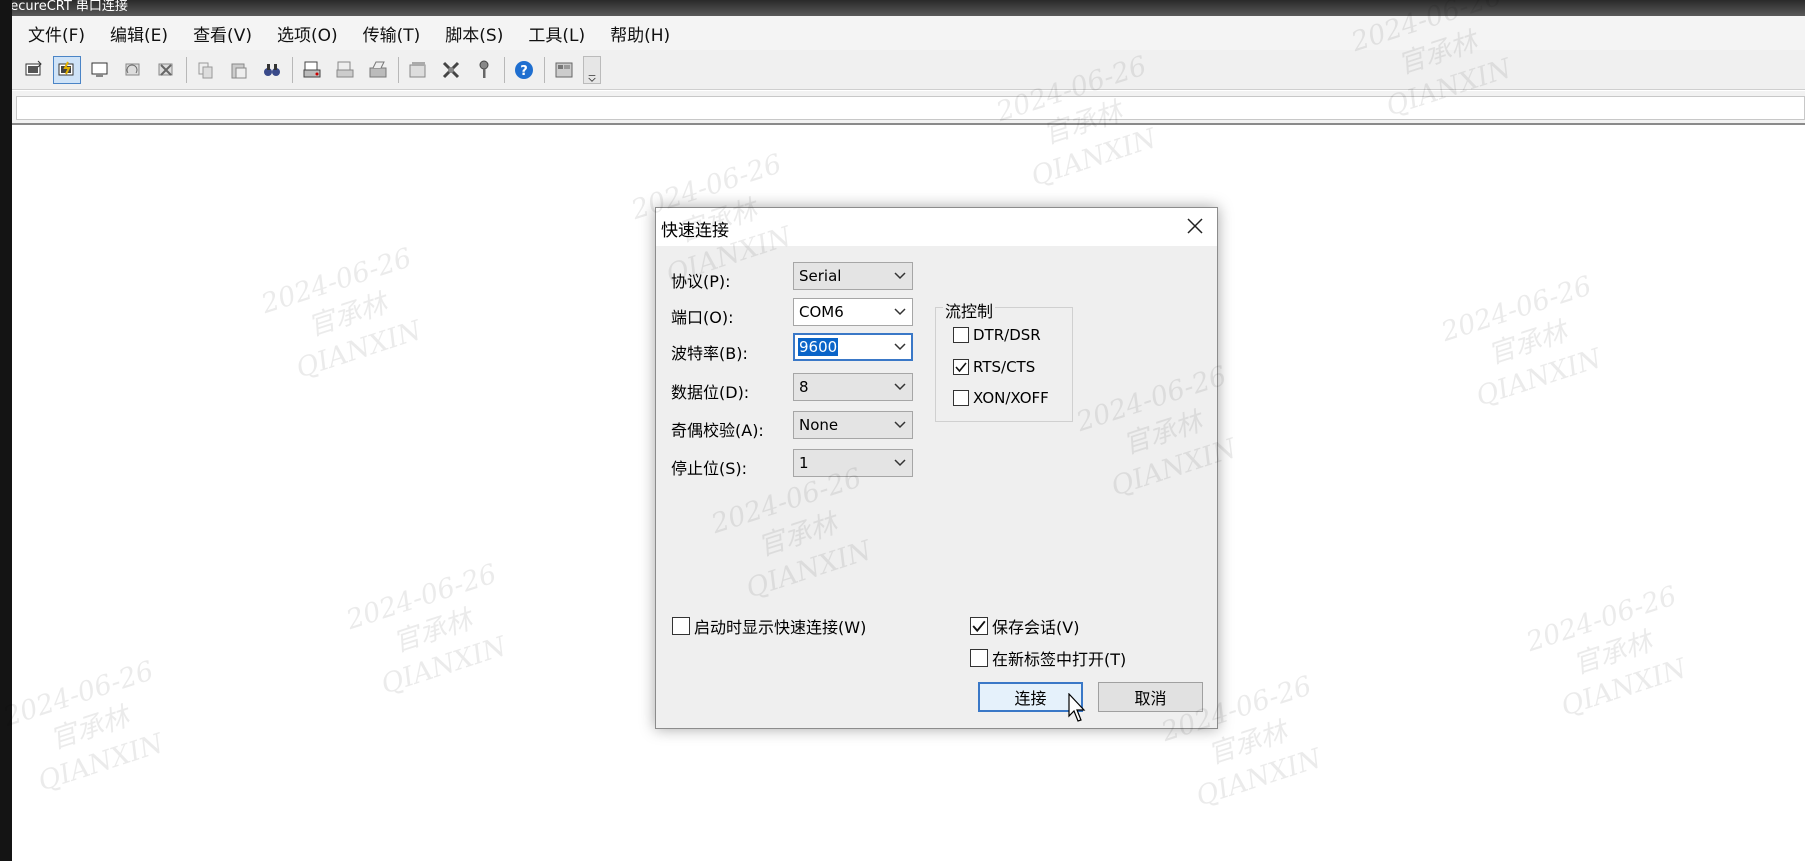 Image resolution: width=1805 pixels, height=861 pixels. Describe the element at coordinates (702, 317) in the screenshot. I see `port-label: 端口(O):` at that location.